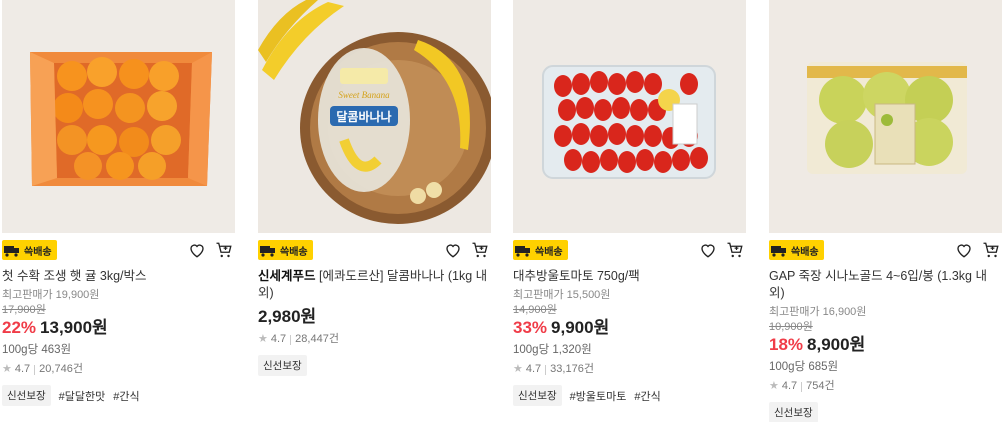 The width and height of the screenshot is (1004, 422). Describe the element at coordinates (791, 327) in the screenshot. I see `strikethrough-price: 10,900원` at that location.